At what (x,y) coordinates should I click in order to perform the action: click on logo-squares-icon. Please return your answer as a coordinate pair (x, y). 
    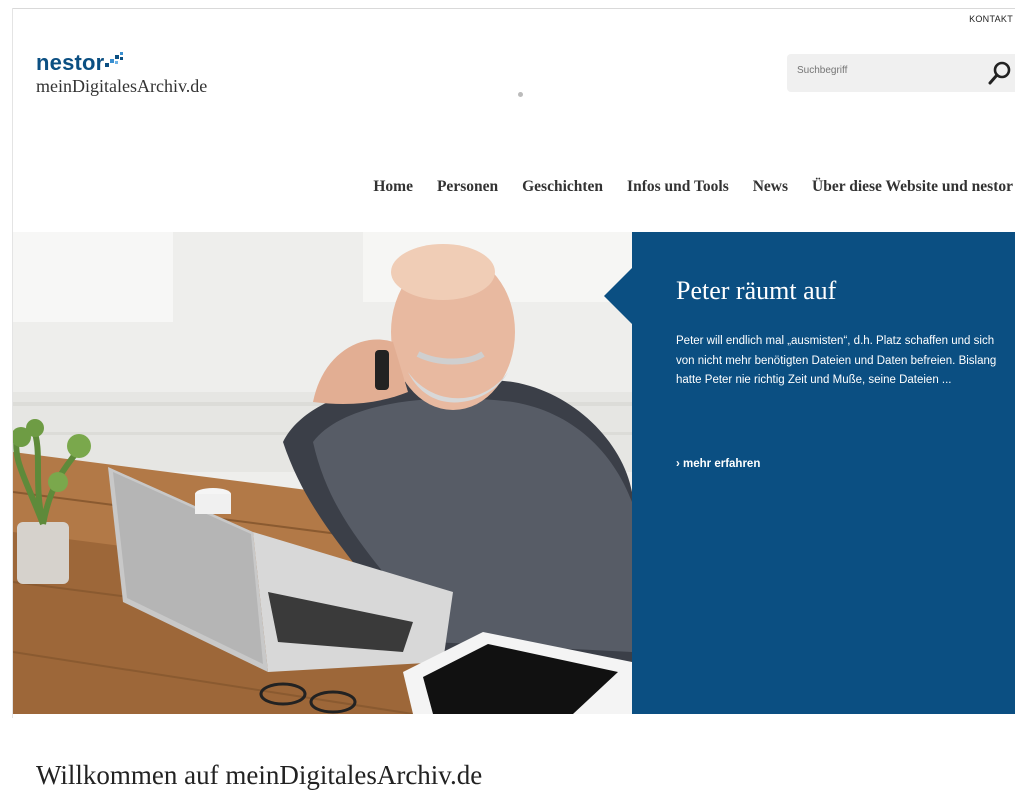
    Looking at the image, I should click on (114, 59).